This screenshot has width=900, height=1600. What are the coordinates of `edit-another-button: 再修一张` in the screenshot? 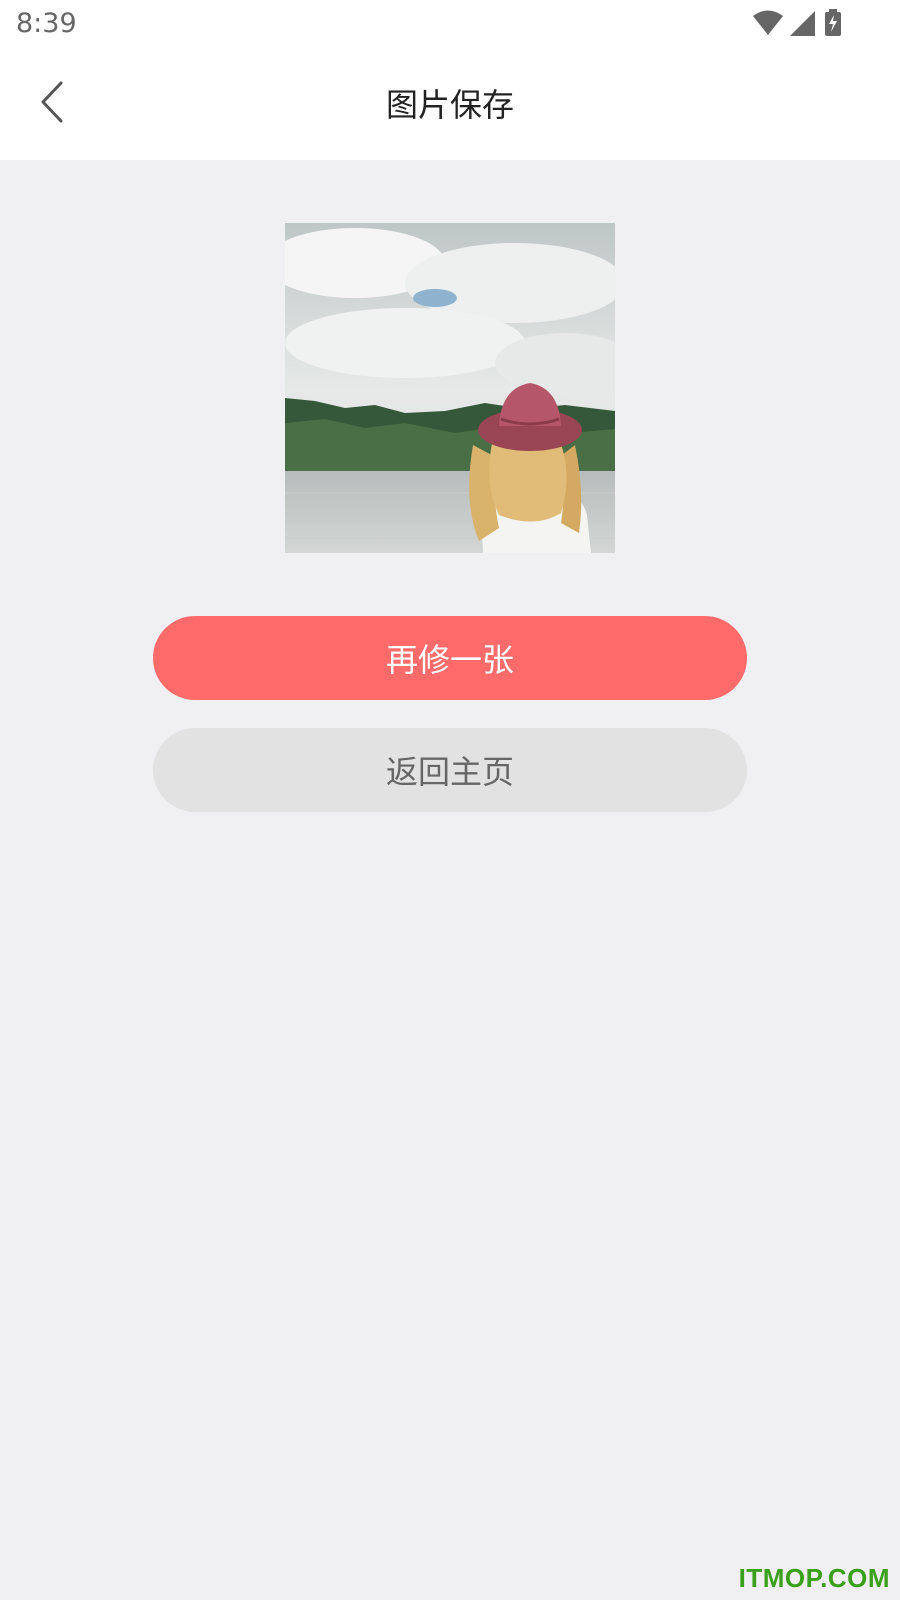 It's located at (450, 658).